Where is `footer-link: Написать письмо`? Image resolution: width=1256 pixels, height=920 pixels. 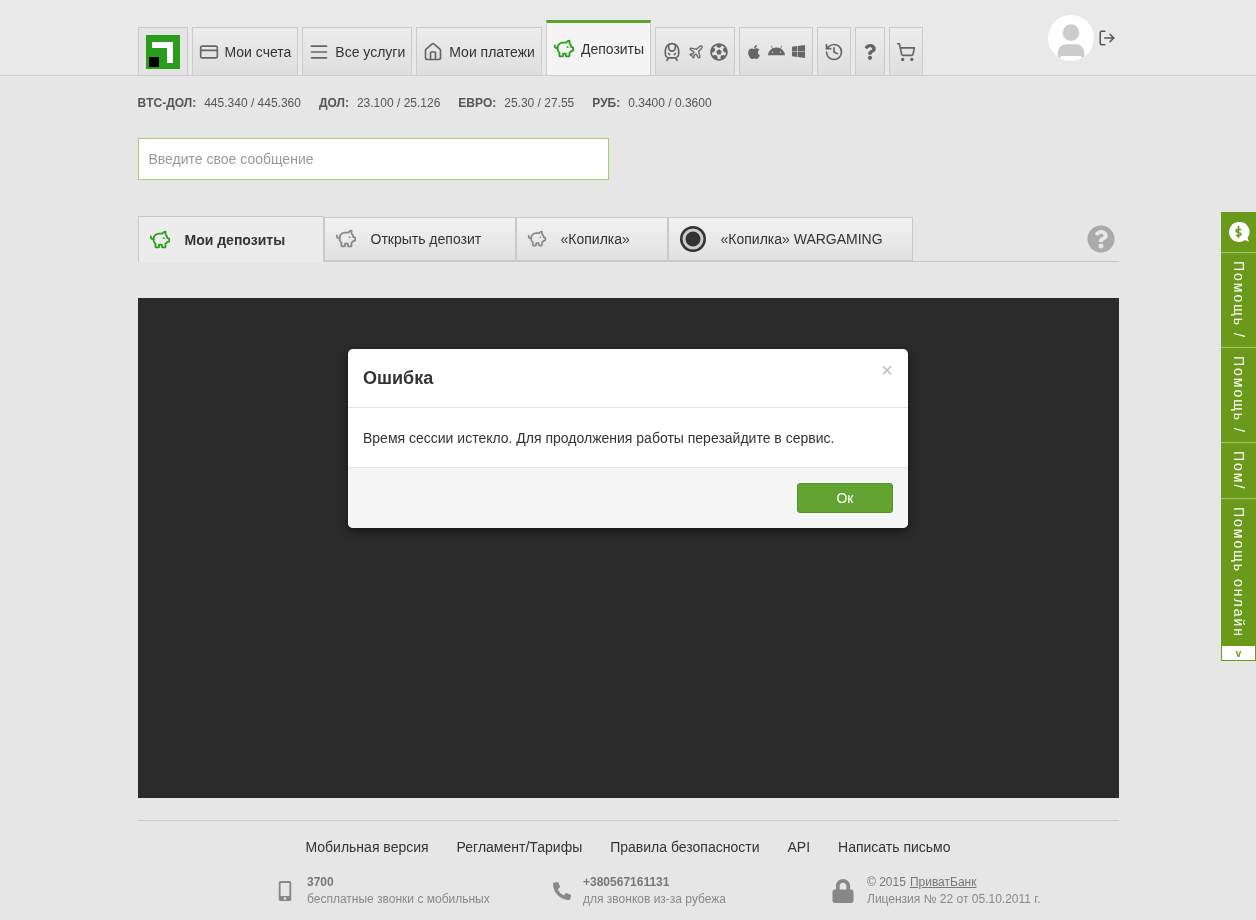
footer-link: Написать письмо is located at coordinates (894, 847).